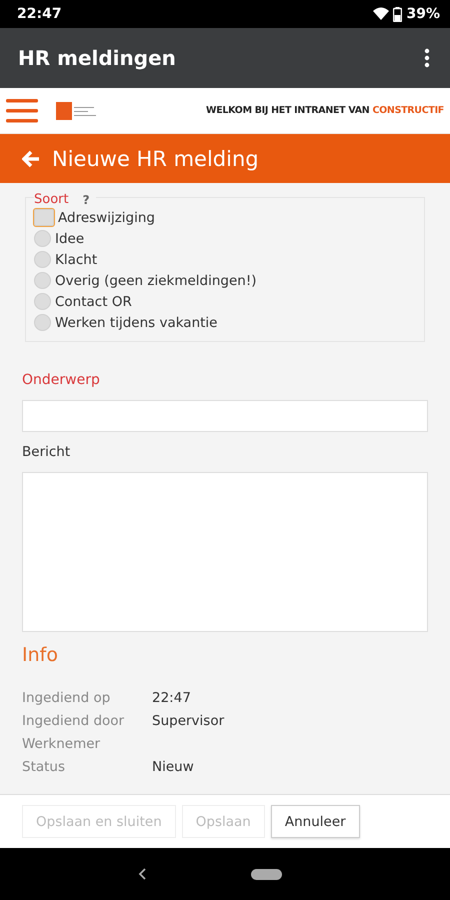  What do you see at coordinates (188, 720) in the screenshot?
I see `info-value: Supervisor` at bounding box center [188, 720].